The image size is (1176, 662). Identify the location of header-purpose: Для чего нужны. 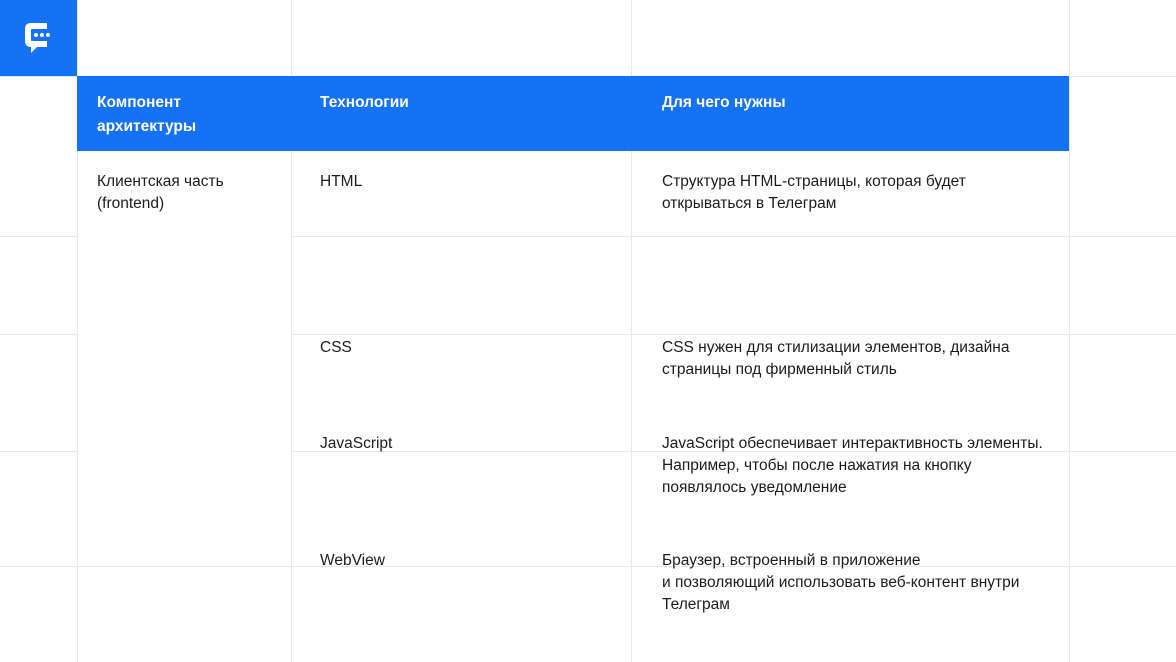
(724, 102).